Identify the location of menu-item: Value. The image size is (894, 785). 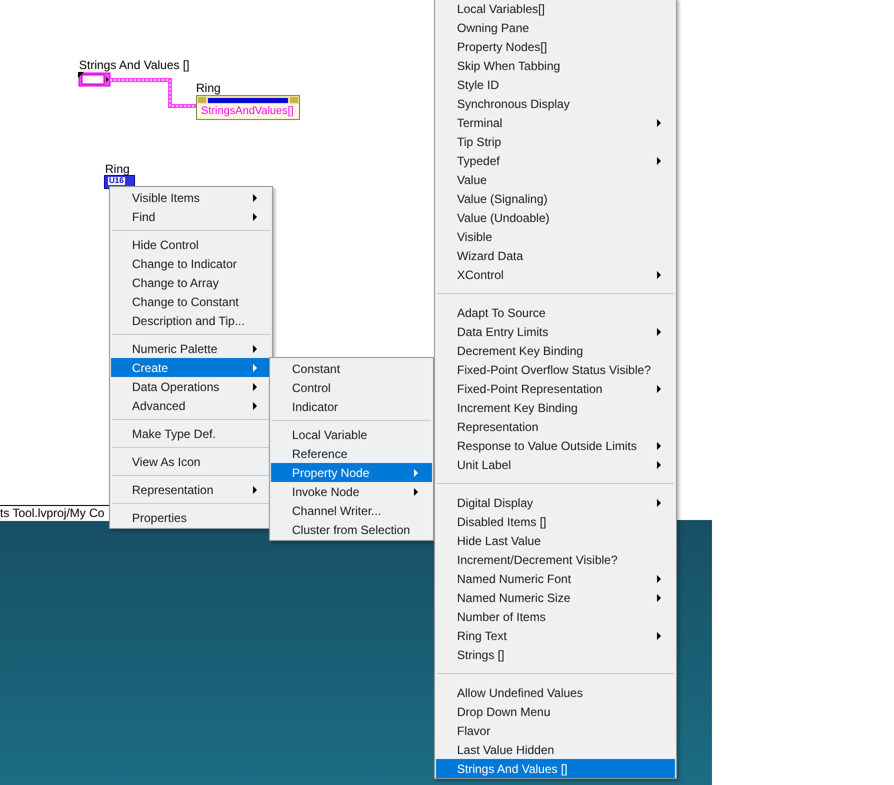
(555, 179).